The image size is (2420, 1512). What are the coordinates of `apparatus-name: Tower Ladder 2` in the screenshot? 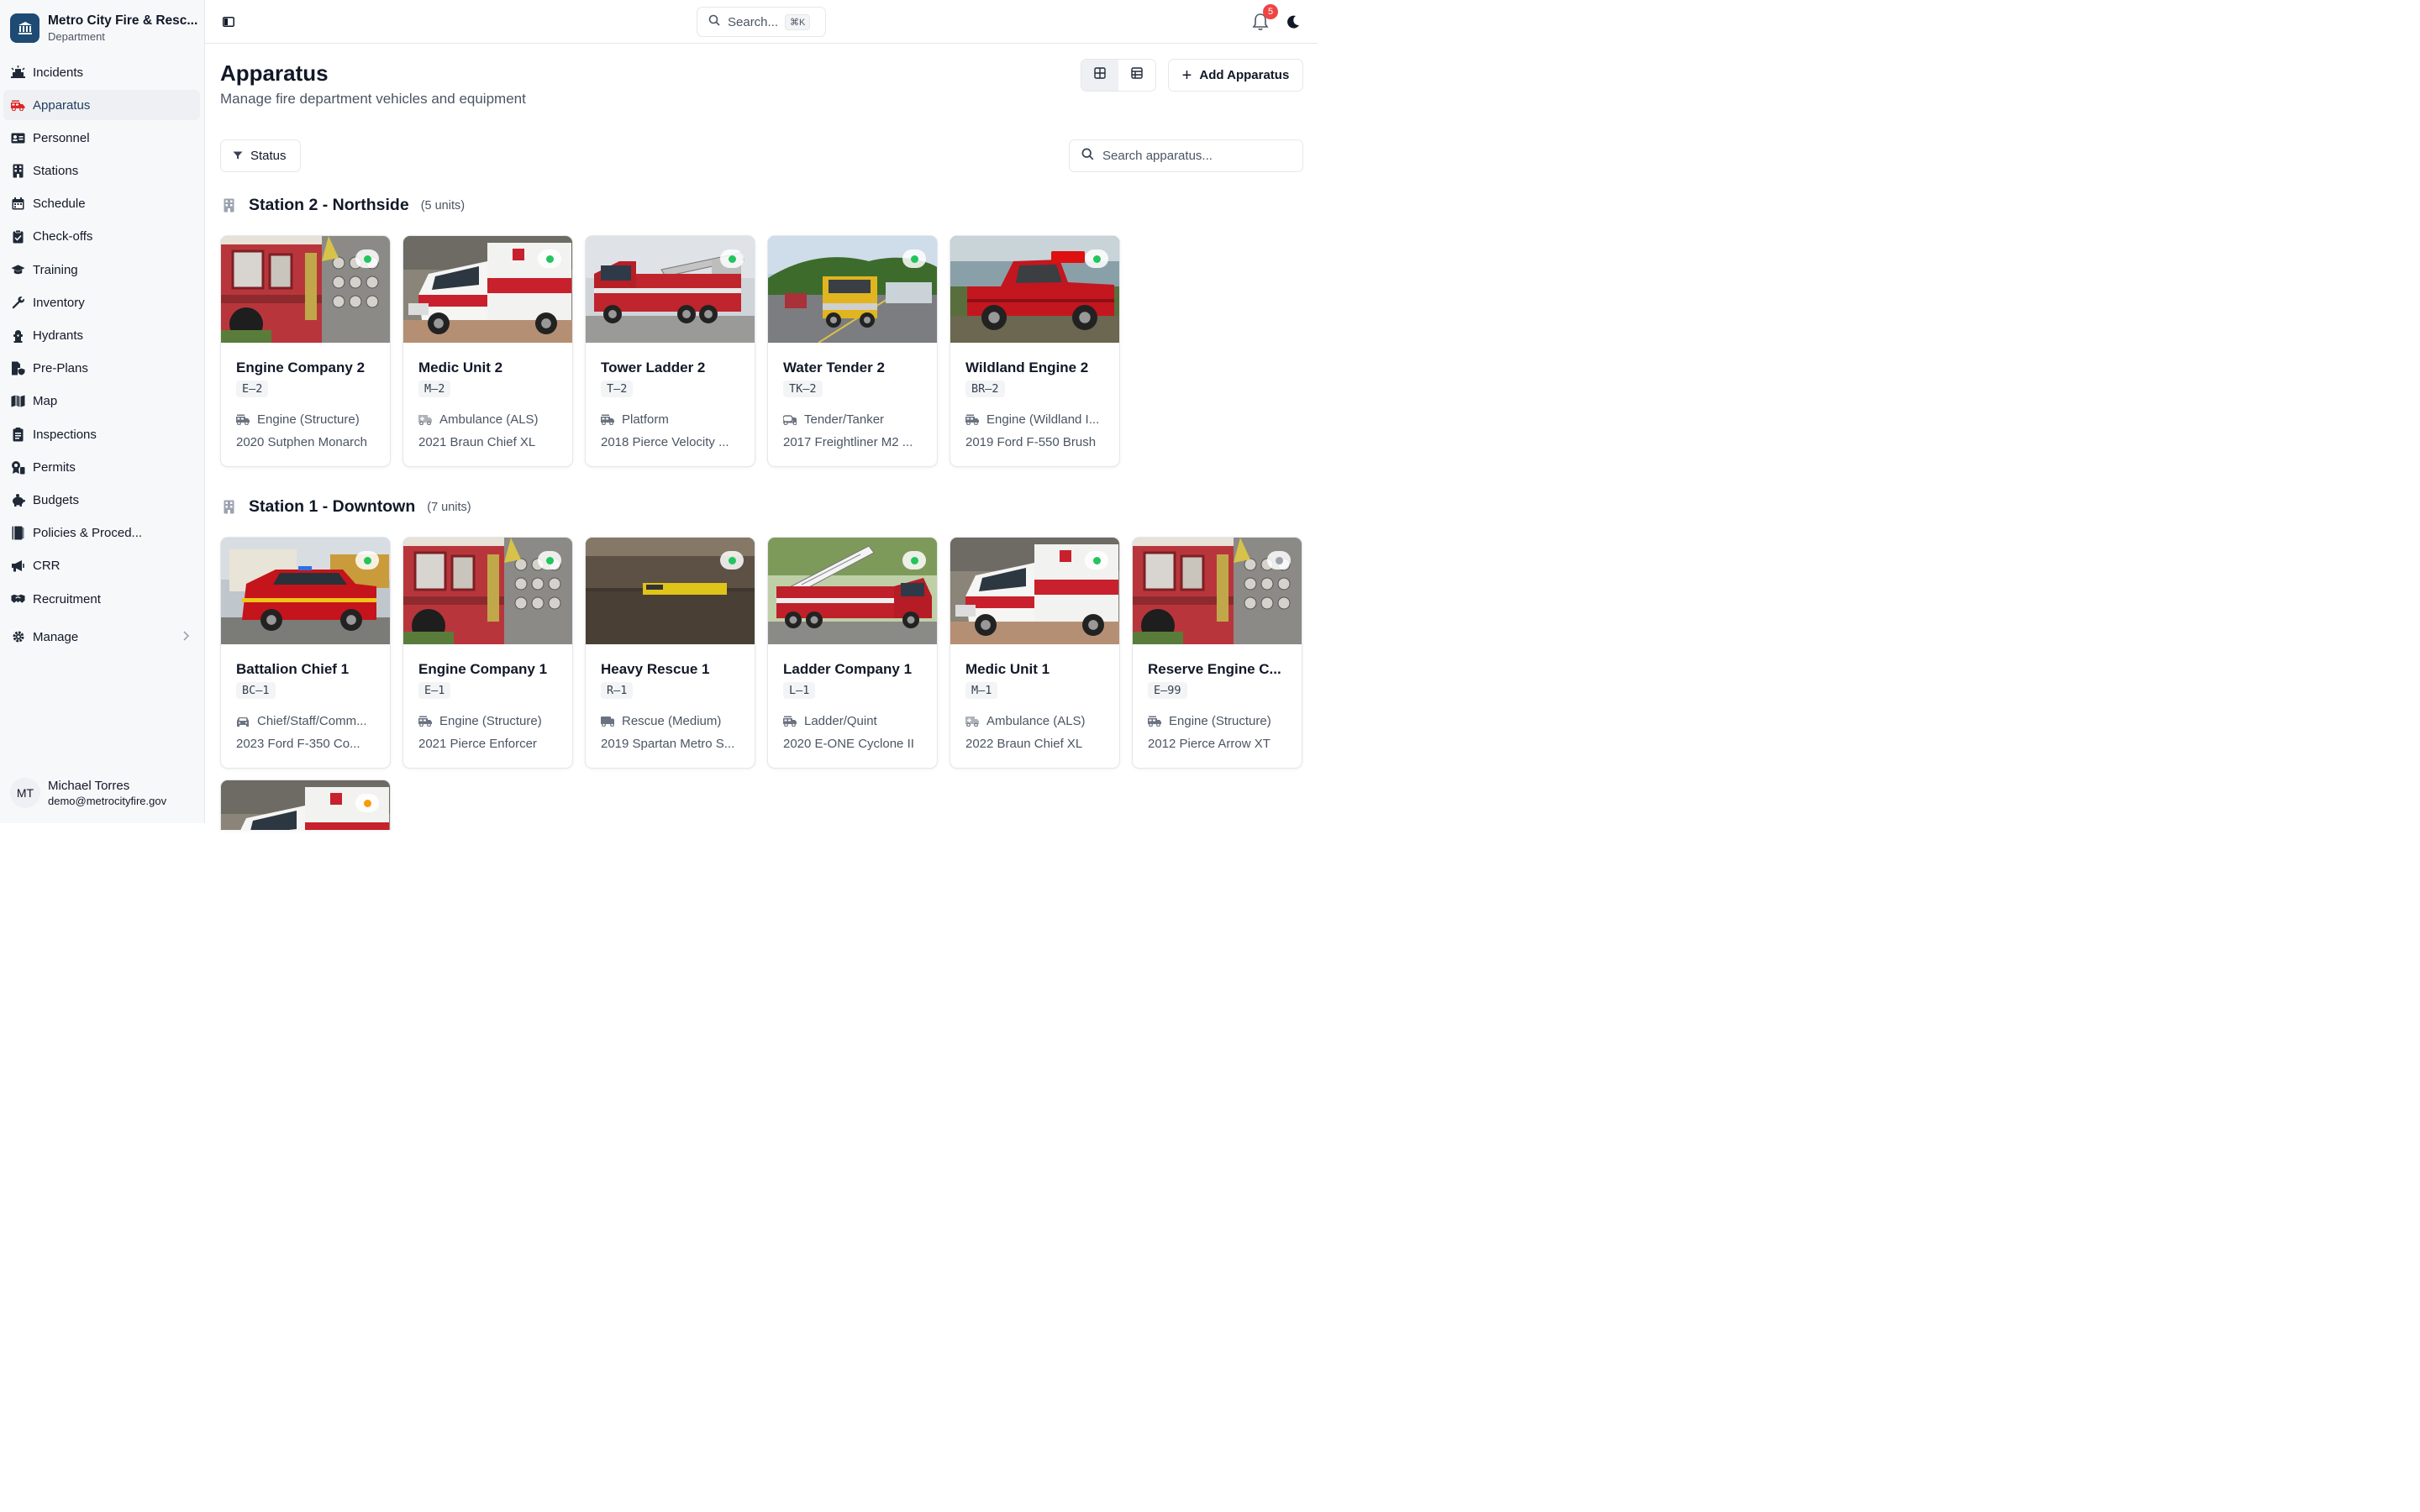 It's located at (653, 367).